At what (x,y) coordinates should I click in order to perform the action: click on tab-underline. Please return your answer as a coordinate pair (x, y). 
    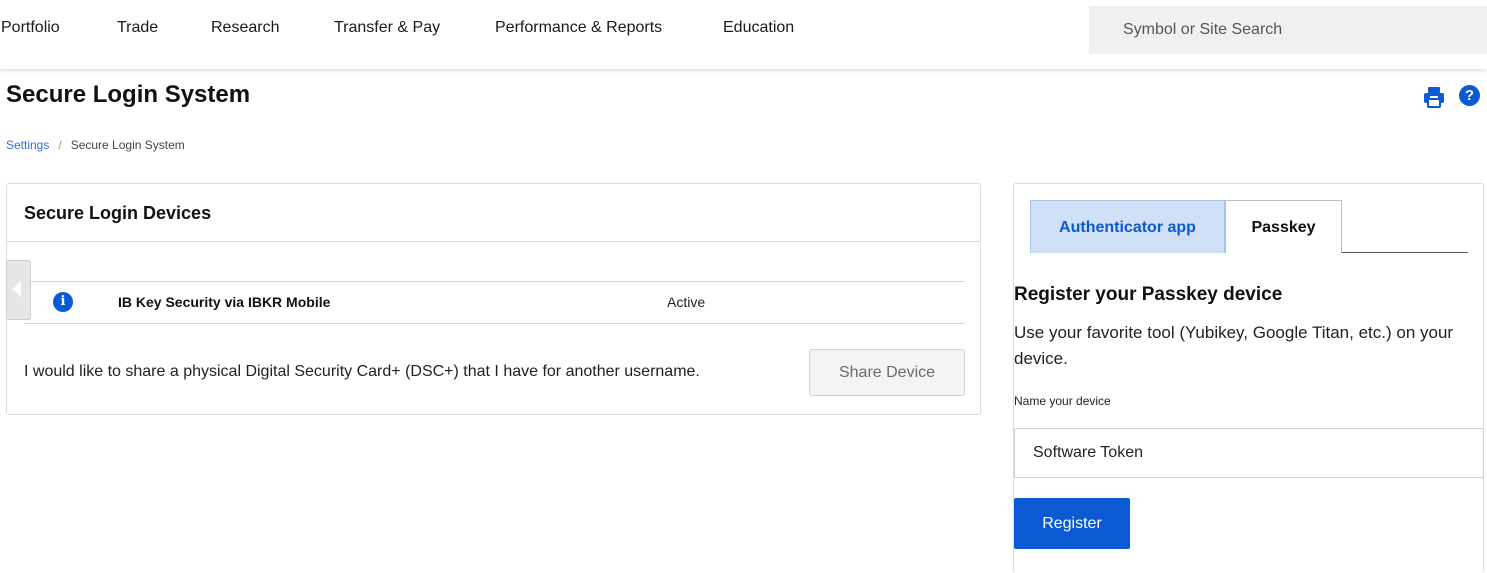
    Looking at the image, I should click on (1405, 252).